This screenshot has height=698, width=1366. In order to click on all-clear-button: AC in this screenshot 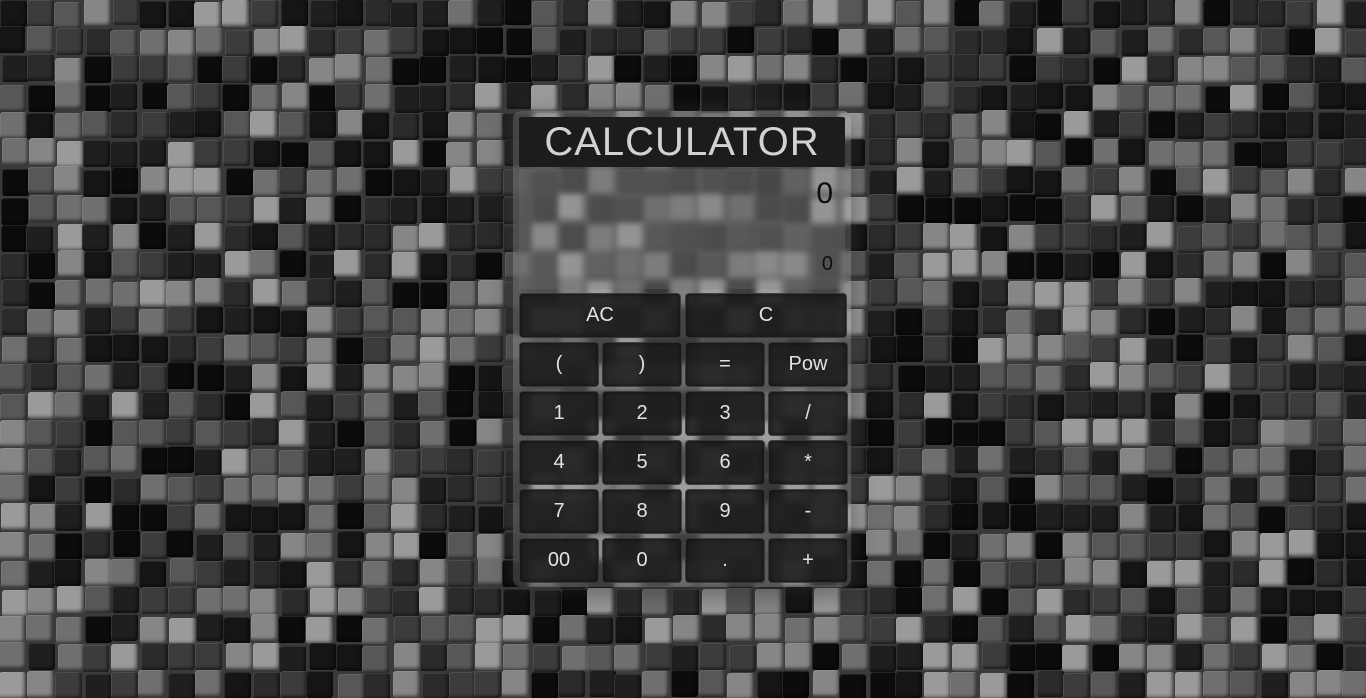, I will do `click(600, 315)`.